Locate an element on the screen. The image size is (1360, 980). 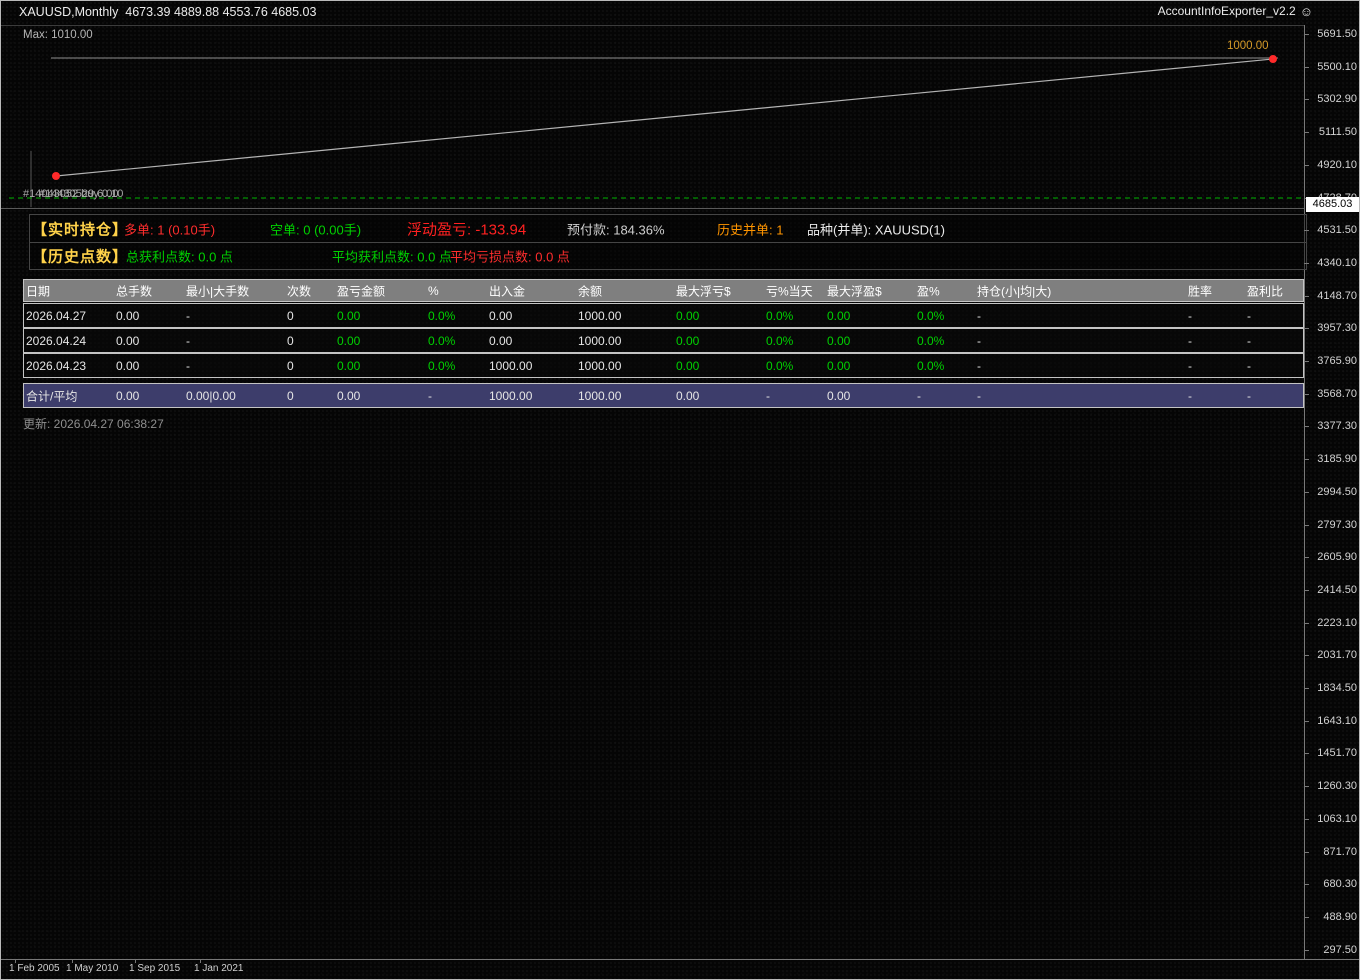
avg-profit-points: 平均获利点数: 0.0 点 is located at coordinates (392, 257).